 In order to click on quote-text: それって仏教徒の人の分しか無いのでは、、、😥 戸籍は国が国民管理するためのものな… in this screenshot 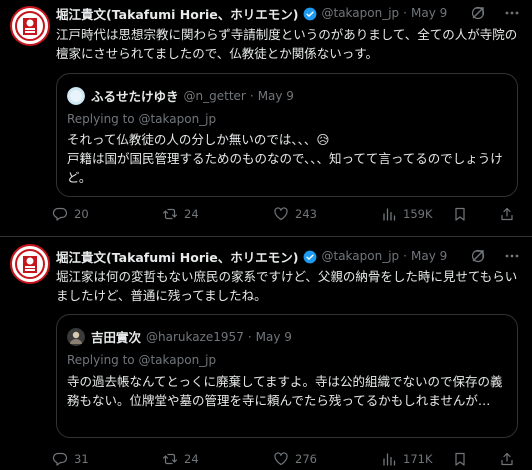, I will do `click(285, 158)`.